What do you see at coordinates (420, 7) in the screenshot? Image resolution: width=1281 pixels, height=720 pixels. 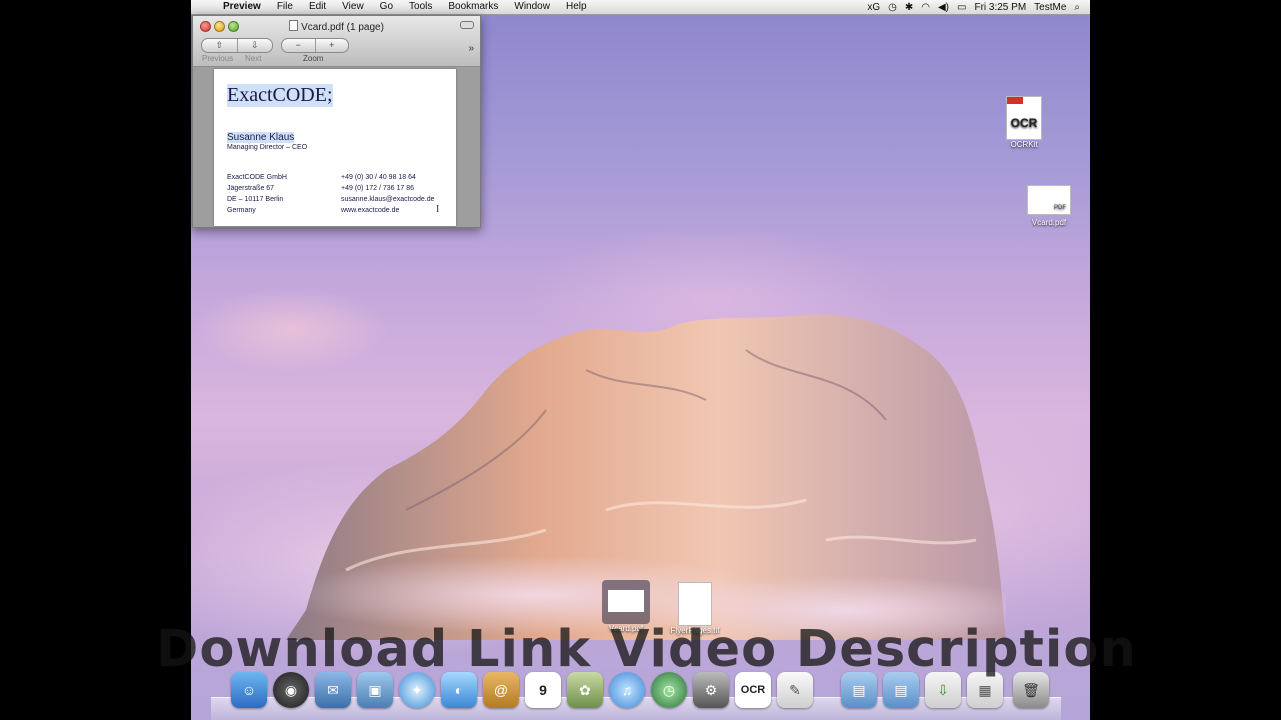 I see `menu-tools: Tools` at bounding box center [420, 7].